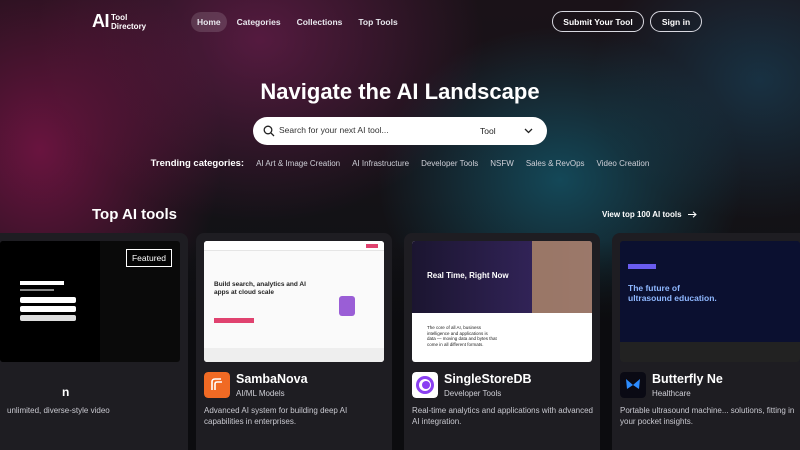 The height and width of the screenshot is (450, 800). What do you see at coordinates (642, 214) in the screenshot?
I see `view-all-label: View top 100 AI tools` at bounding box center [642, 214].